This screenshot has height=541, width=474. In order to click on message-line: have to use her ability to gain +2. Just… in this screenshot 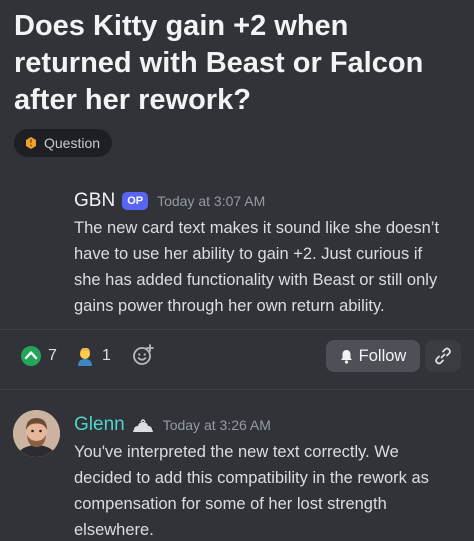, I will do `click(248, 254)`.